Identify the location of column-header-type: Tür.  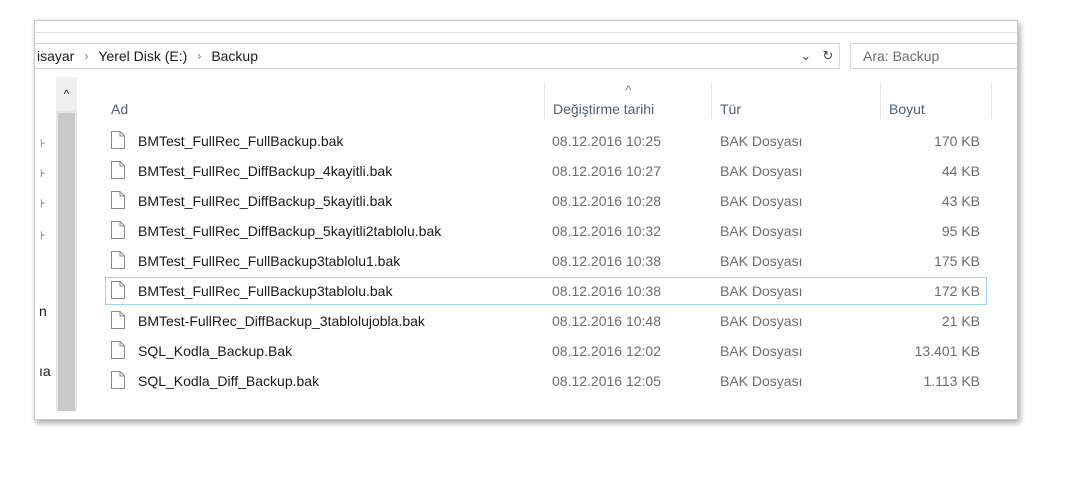
(730, 112).